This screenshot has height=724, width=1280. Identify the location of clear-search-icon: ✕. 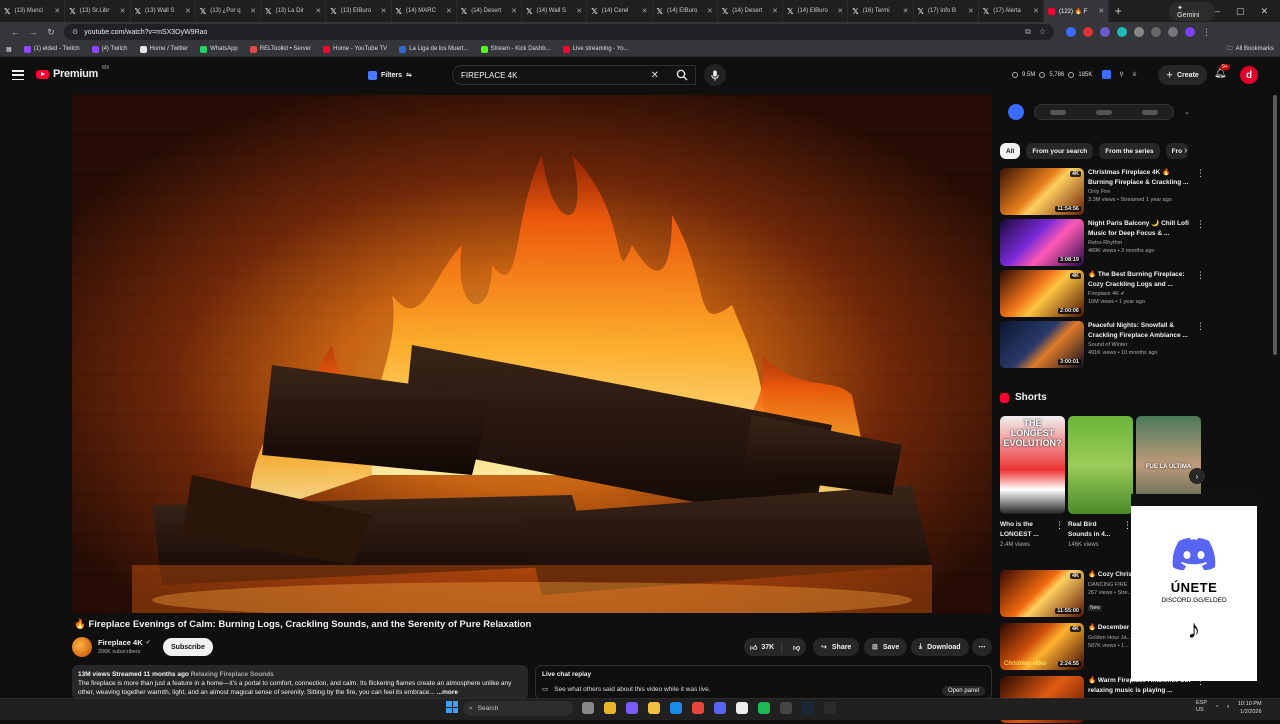
(655, 75).